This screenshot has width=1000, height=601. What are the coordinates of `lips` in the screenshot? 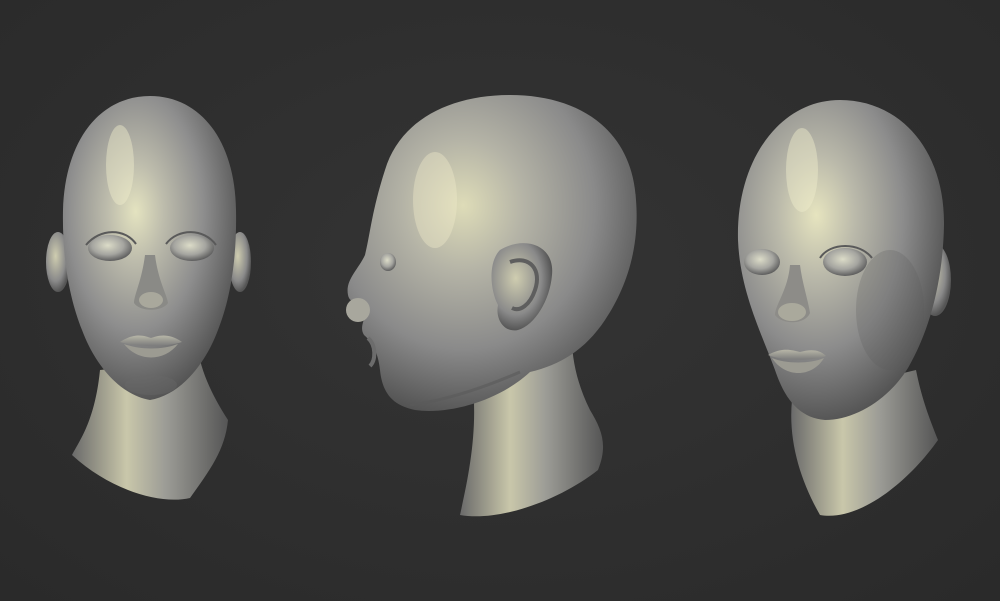 It's located at (371, 352).